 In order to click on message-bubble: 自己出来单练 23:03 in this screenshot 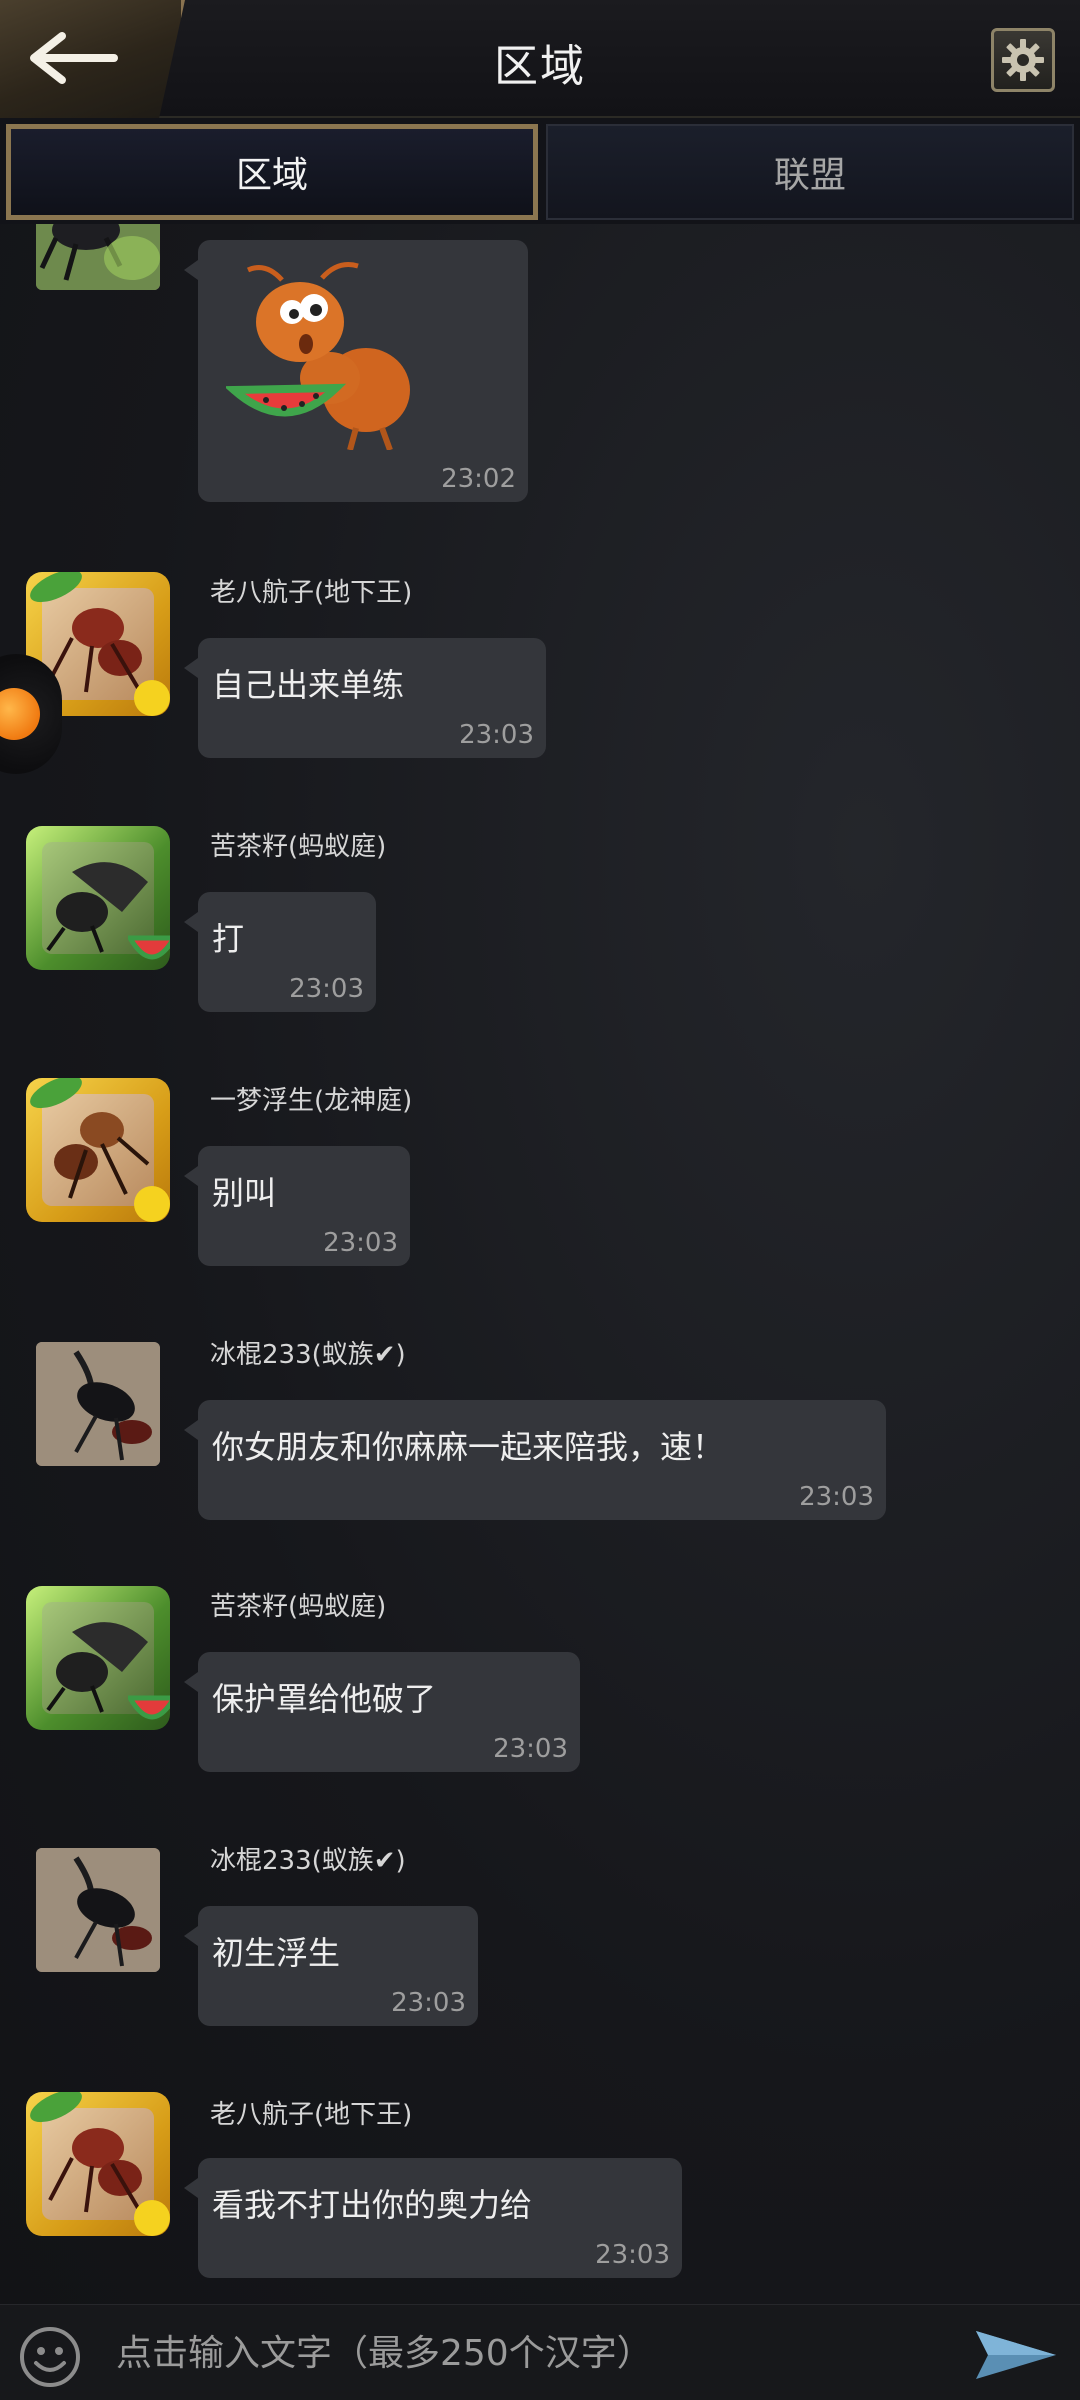, I will do `click(365, 698)`.